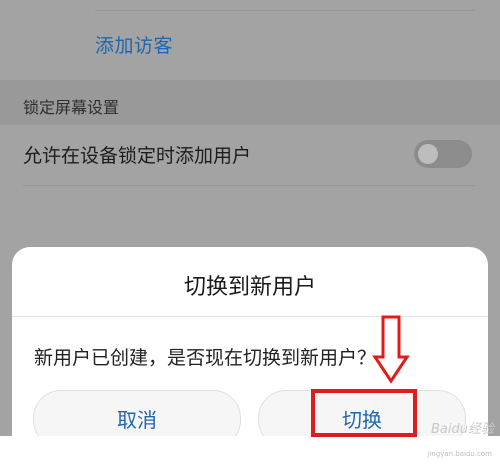 This screenshot has height=464, width=500. What do you see at coordinates (71, 107) in the screenshot?
I see `lock-screen-section-title: 锁定屏幕设置` at bounding box center [71, 107].